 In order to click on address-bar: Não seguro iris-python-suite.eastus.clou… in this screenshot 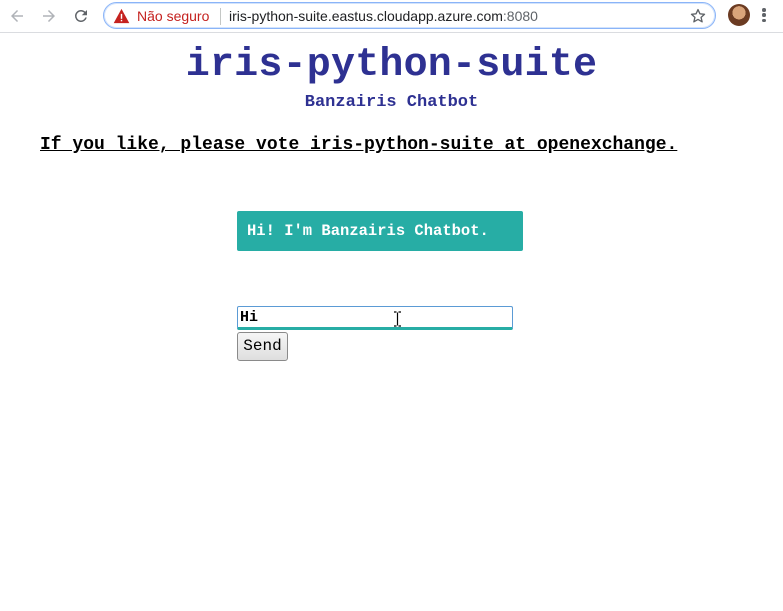, I will do `click(409, 15)`.